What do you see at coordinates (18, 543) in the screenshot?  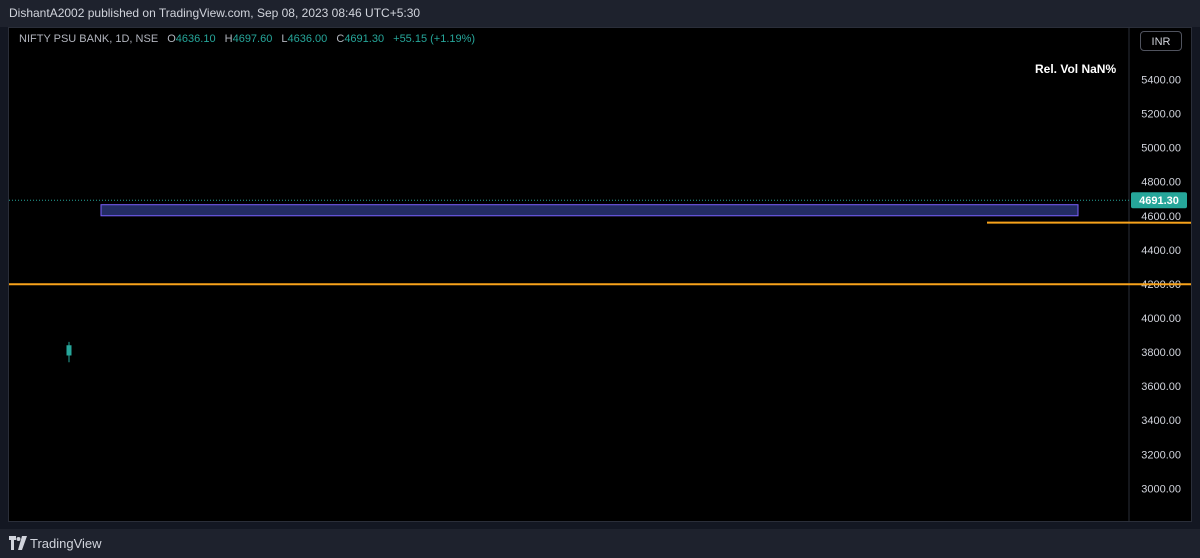 I see `tradingview-logo-icon` at bounding box center [18, 543].